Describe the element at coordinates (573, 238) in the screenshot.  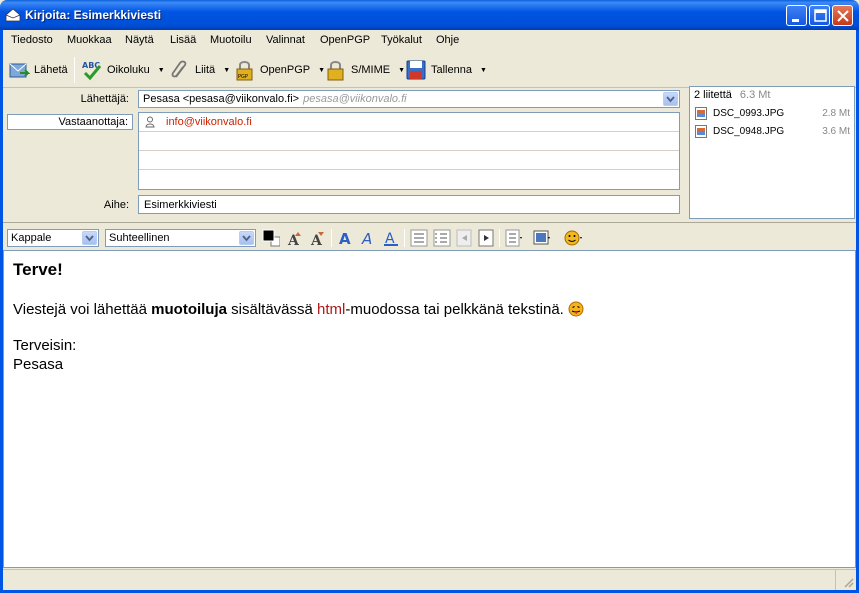
I see `smiley-icon` at that location.